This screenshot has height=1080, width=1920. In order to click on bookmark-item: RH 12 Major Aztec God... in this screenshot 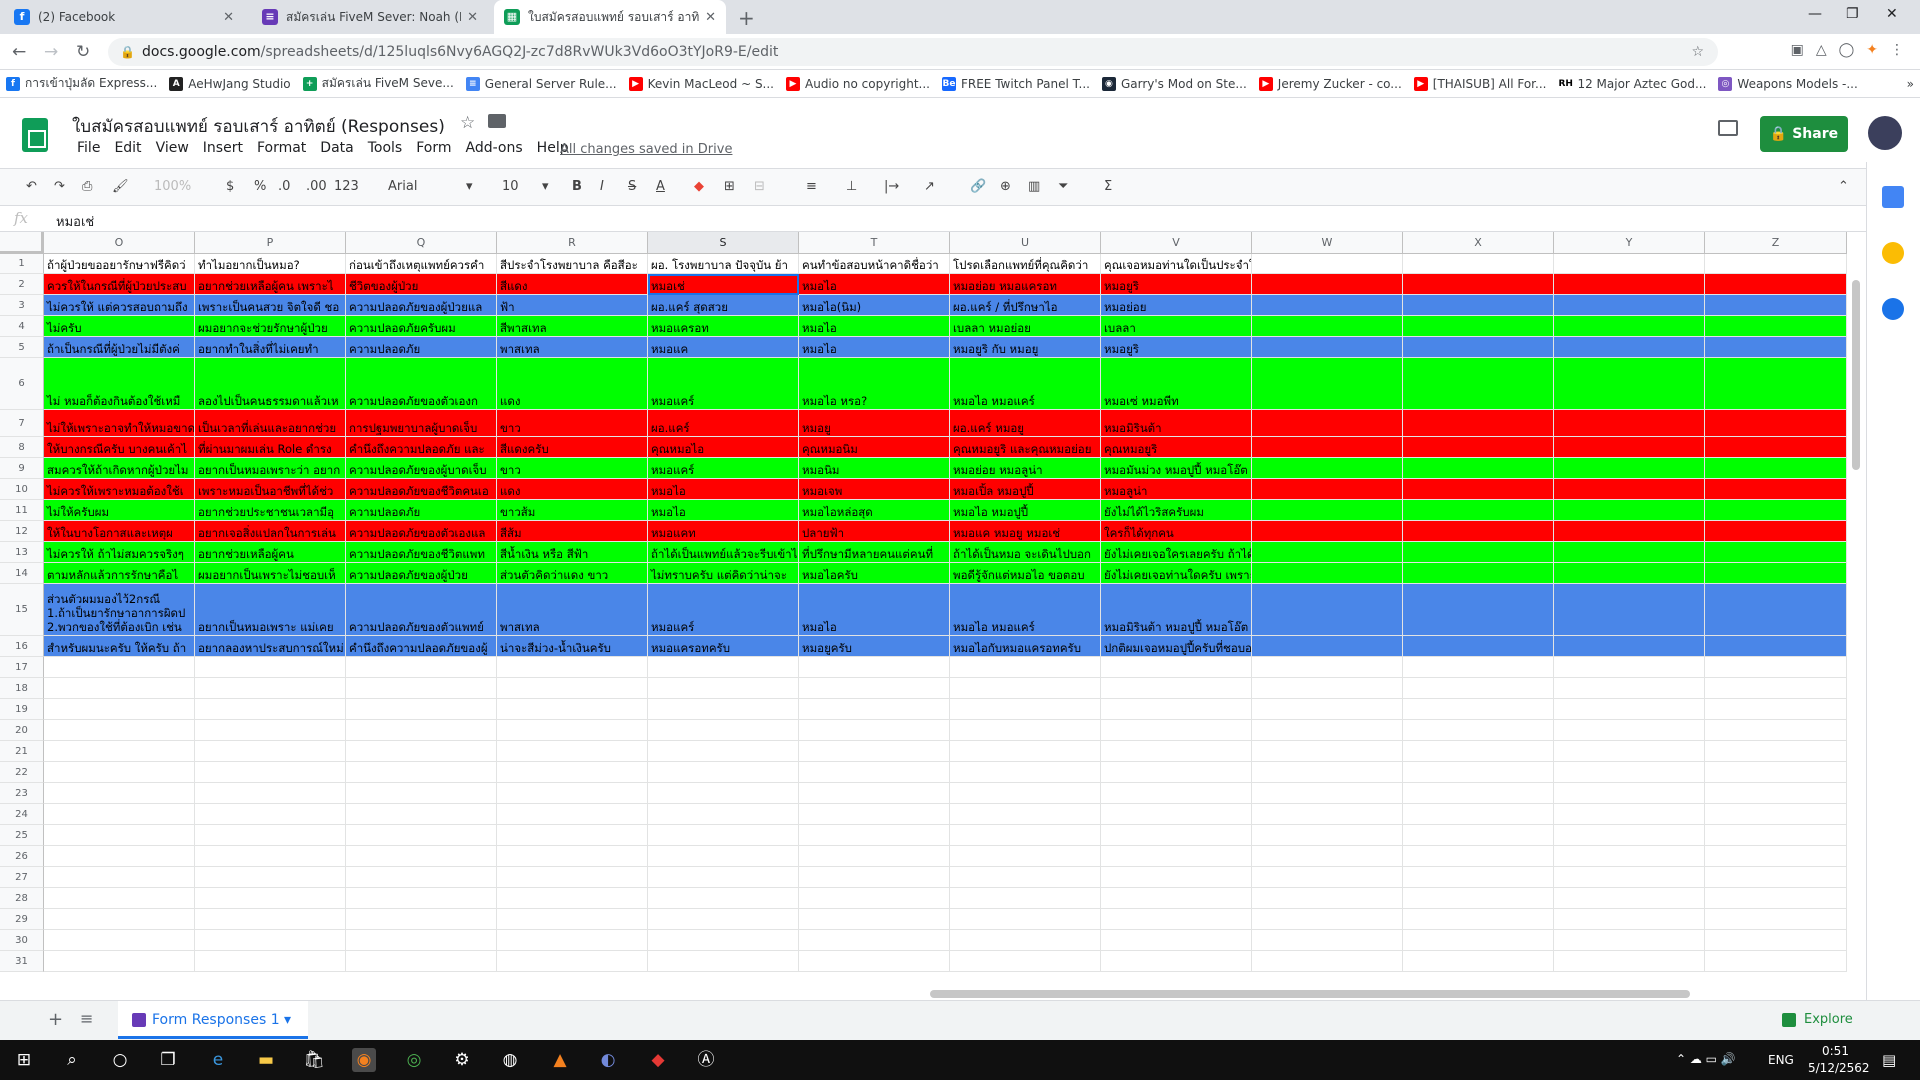, I will do `click(1632, 84)`.